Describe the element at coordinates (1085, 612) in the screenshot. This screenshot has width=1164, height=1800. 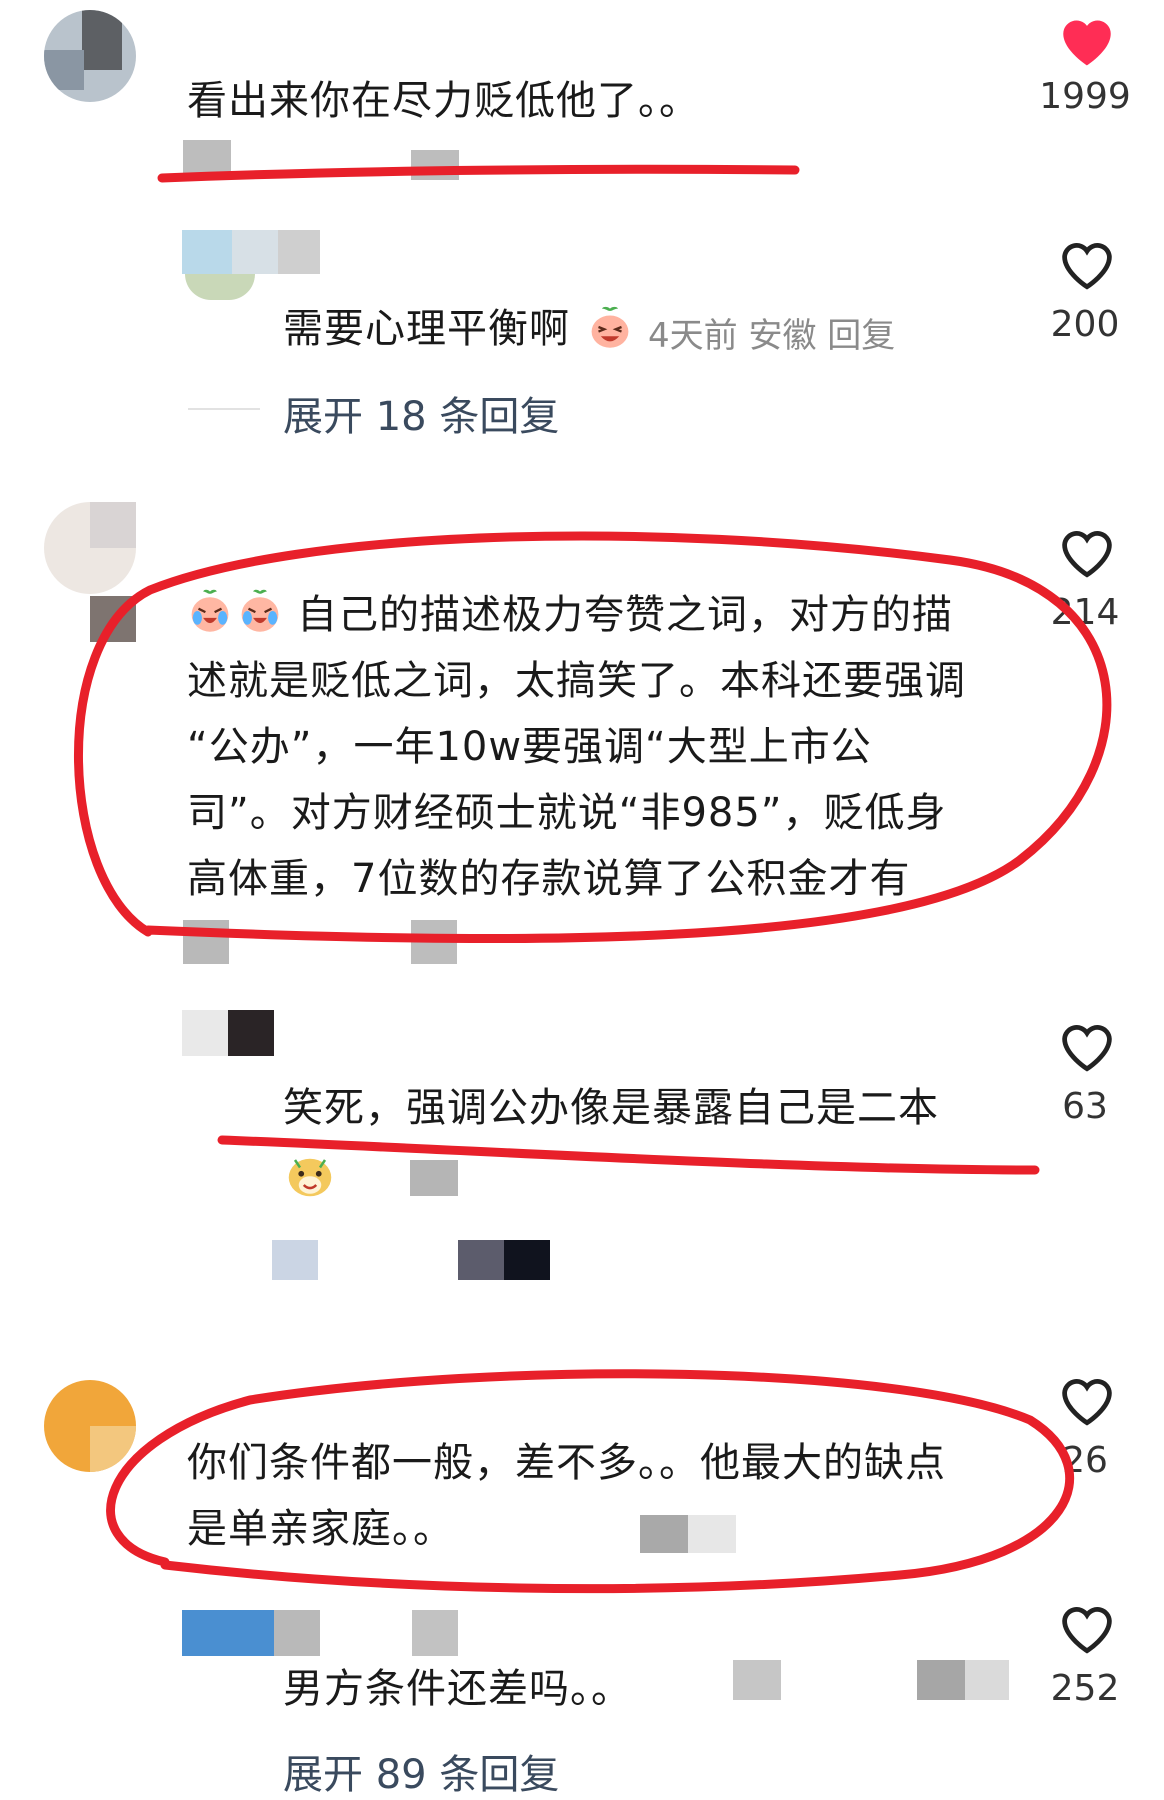
I see `like-count: 214` at that location.